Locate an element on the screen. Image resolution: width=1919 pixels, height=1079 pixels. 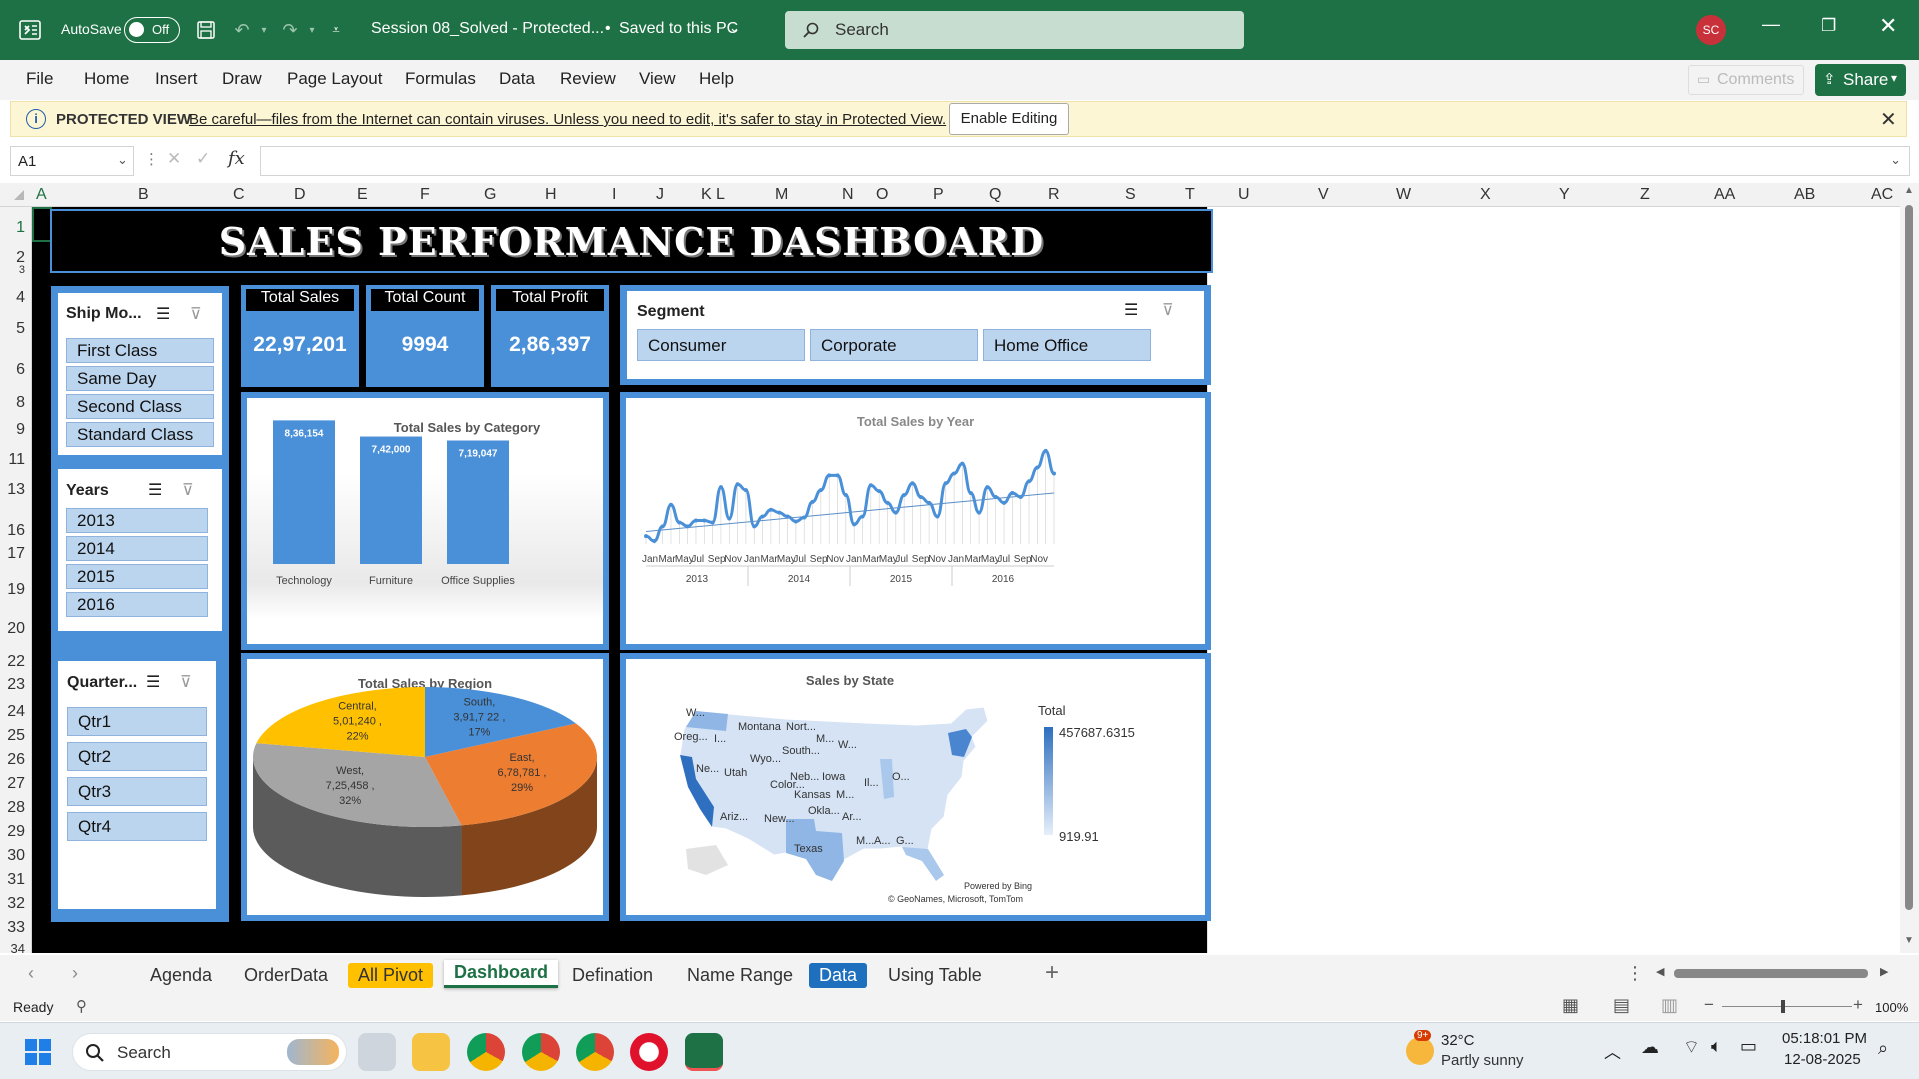
slicer-item-corporate: Corporate is located at coordinates (894, 345).